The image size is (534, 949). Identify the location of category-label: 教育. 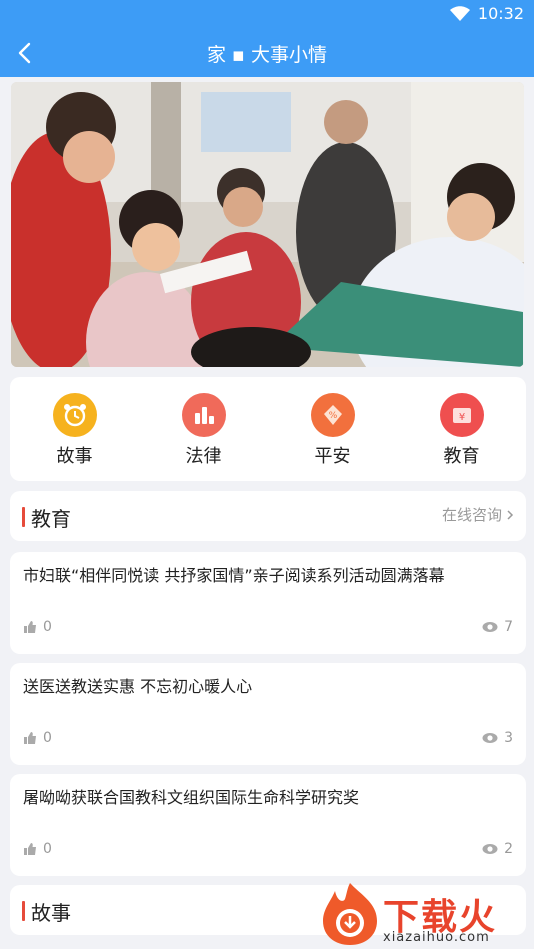
(461, 456).